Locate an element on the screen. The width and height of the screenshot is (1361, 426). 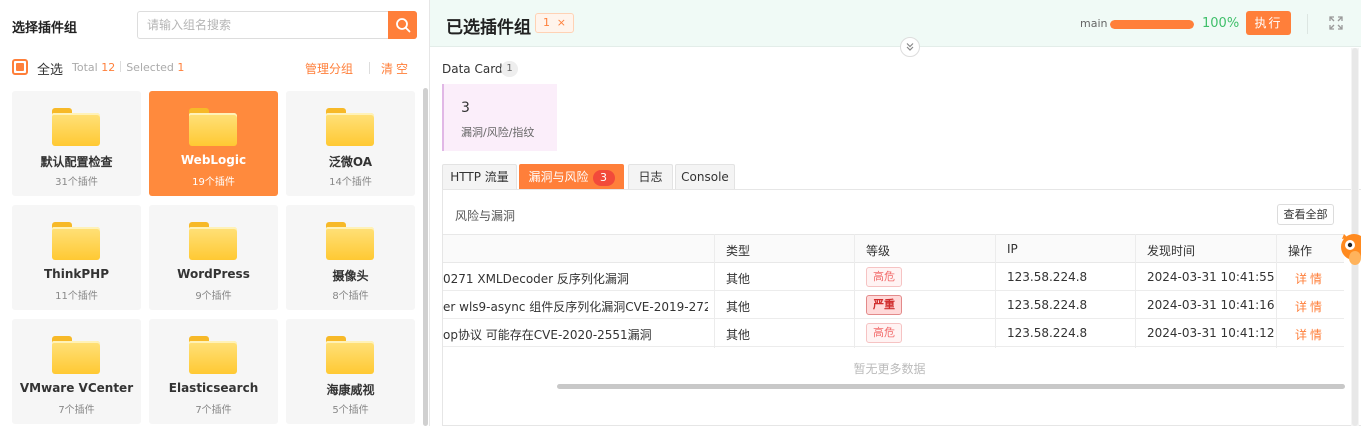
plugin-group-card: Elasticsearch 7个插件 is located at coordinates (213, 371).